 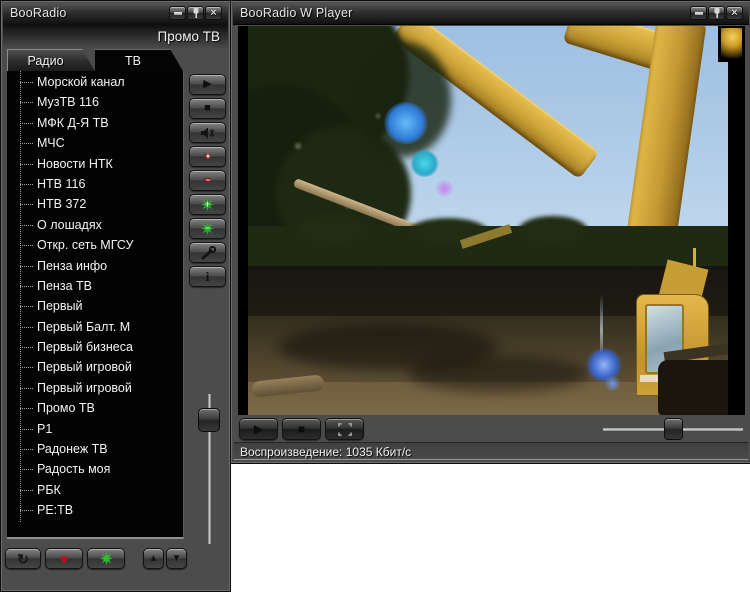 I want to click on channel-item: О лошадях, so click(x=95, y=225).